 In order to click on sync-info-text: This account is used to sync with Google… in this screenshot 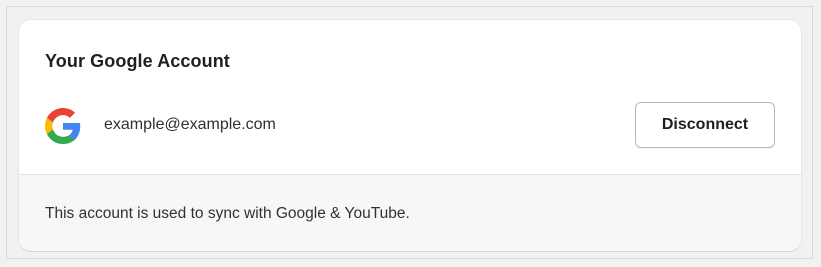, I will do `click(227, 213)`.